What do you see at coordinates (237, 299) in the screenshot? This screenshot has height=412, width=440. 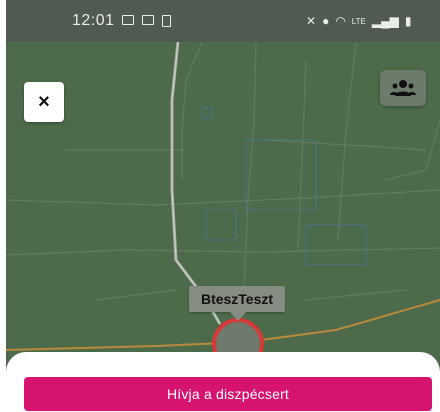 I see `marker-label: BteszTeszt` at bounding box center [237, 299].